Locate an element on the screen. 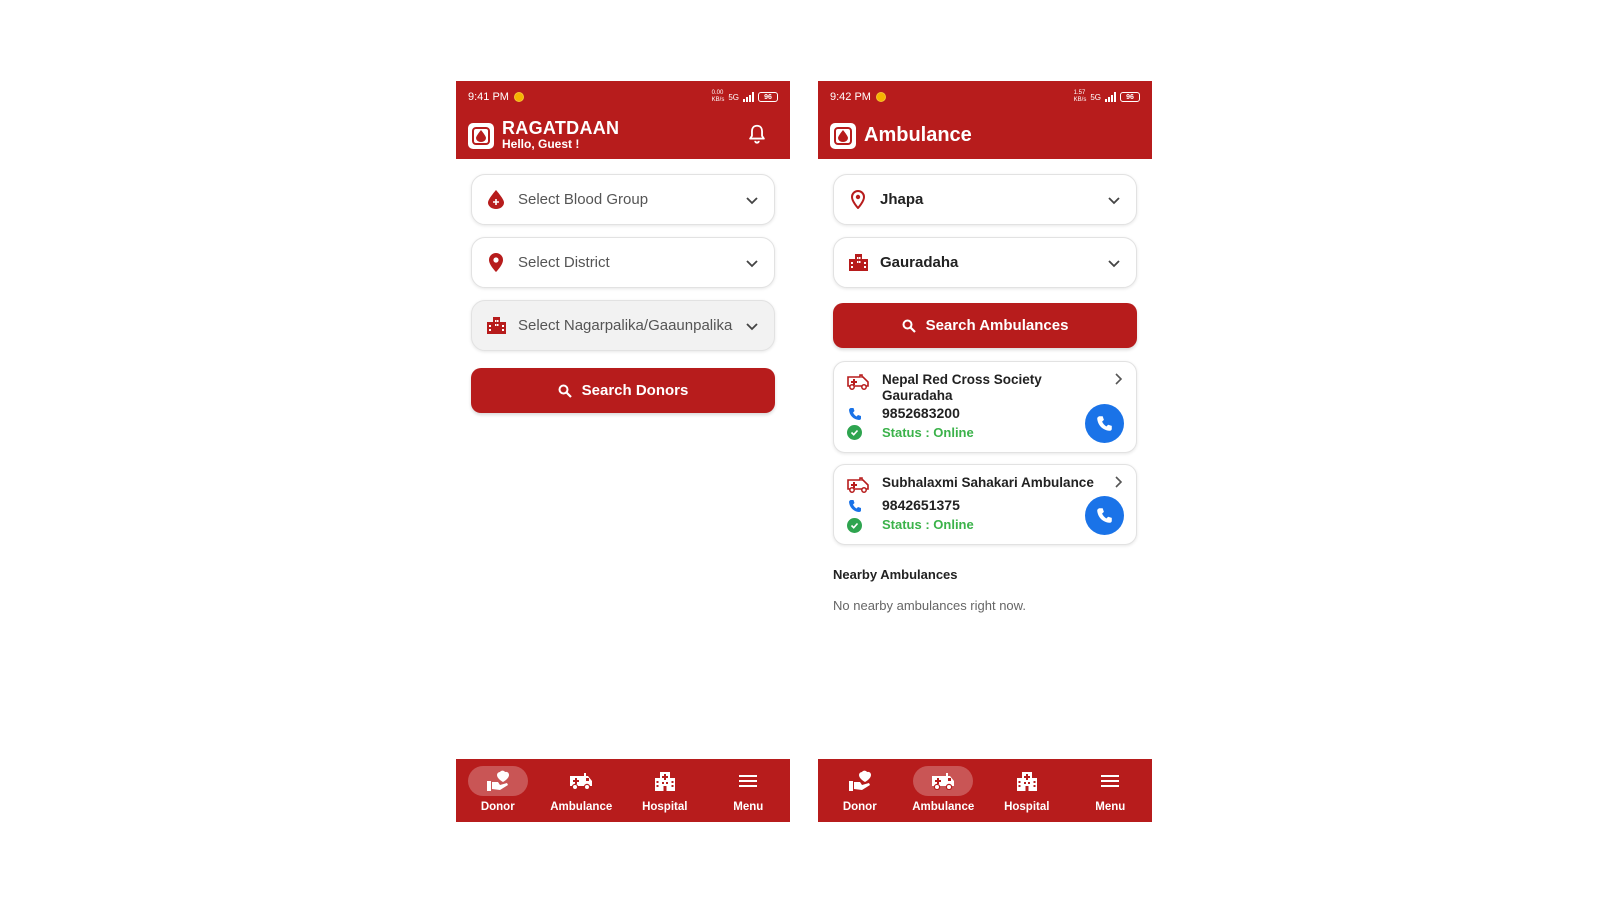 This screenshot has width=1600, height=900. blood-group-select: Select Blood Group is located at coordinates (623, 199).